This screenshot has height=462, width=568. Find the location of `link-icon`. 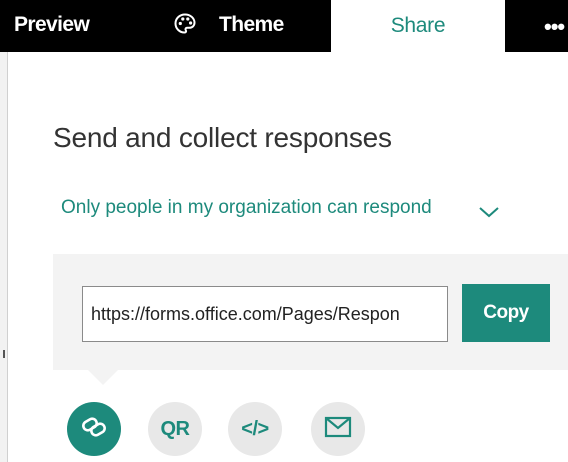

link-icon is located at coordinates (94, 429).